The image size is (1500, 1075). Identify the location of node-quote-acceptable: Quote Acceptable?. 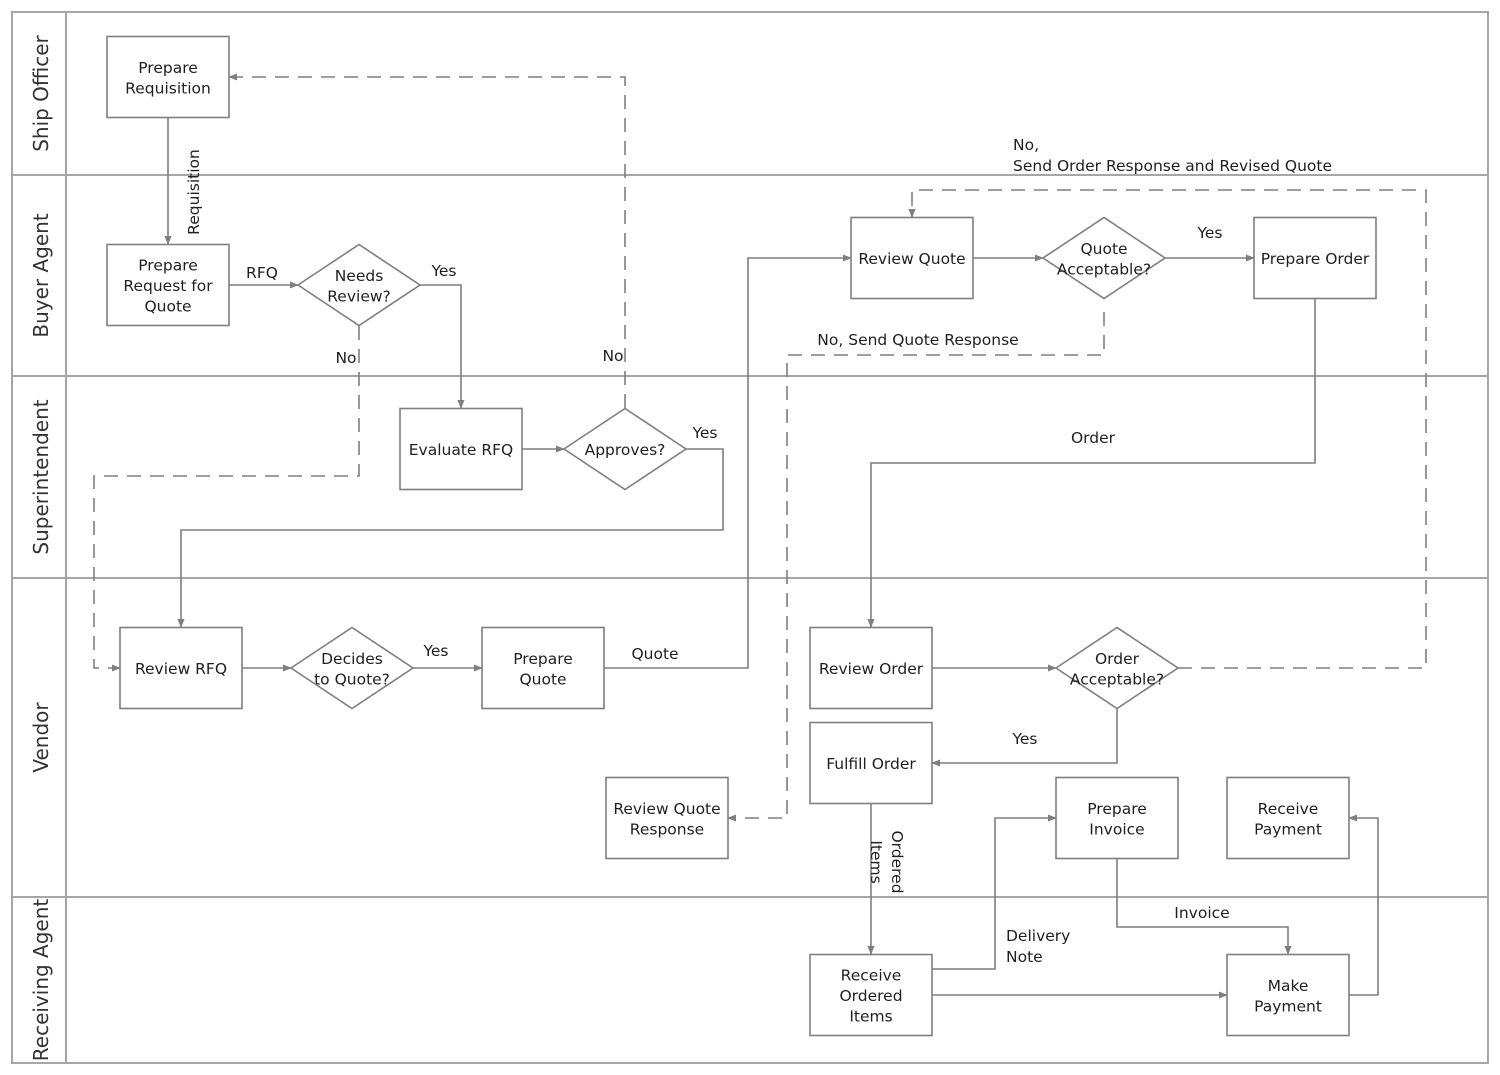
(1104, 258).